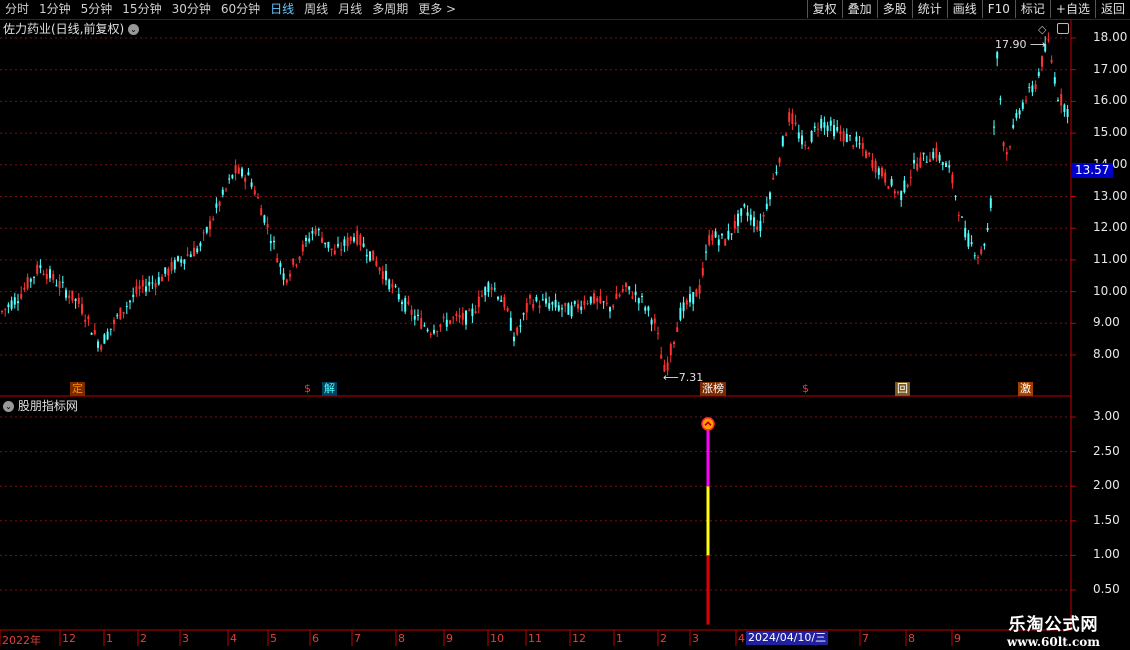  Describe the element at coordinates (708, 424) in the screenshot. I see `signal-arrow-icon` at that location.